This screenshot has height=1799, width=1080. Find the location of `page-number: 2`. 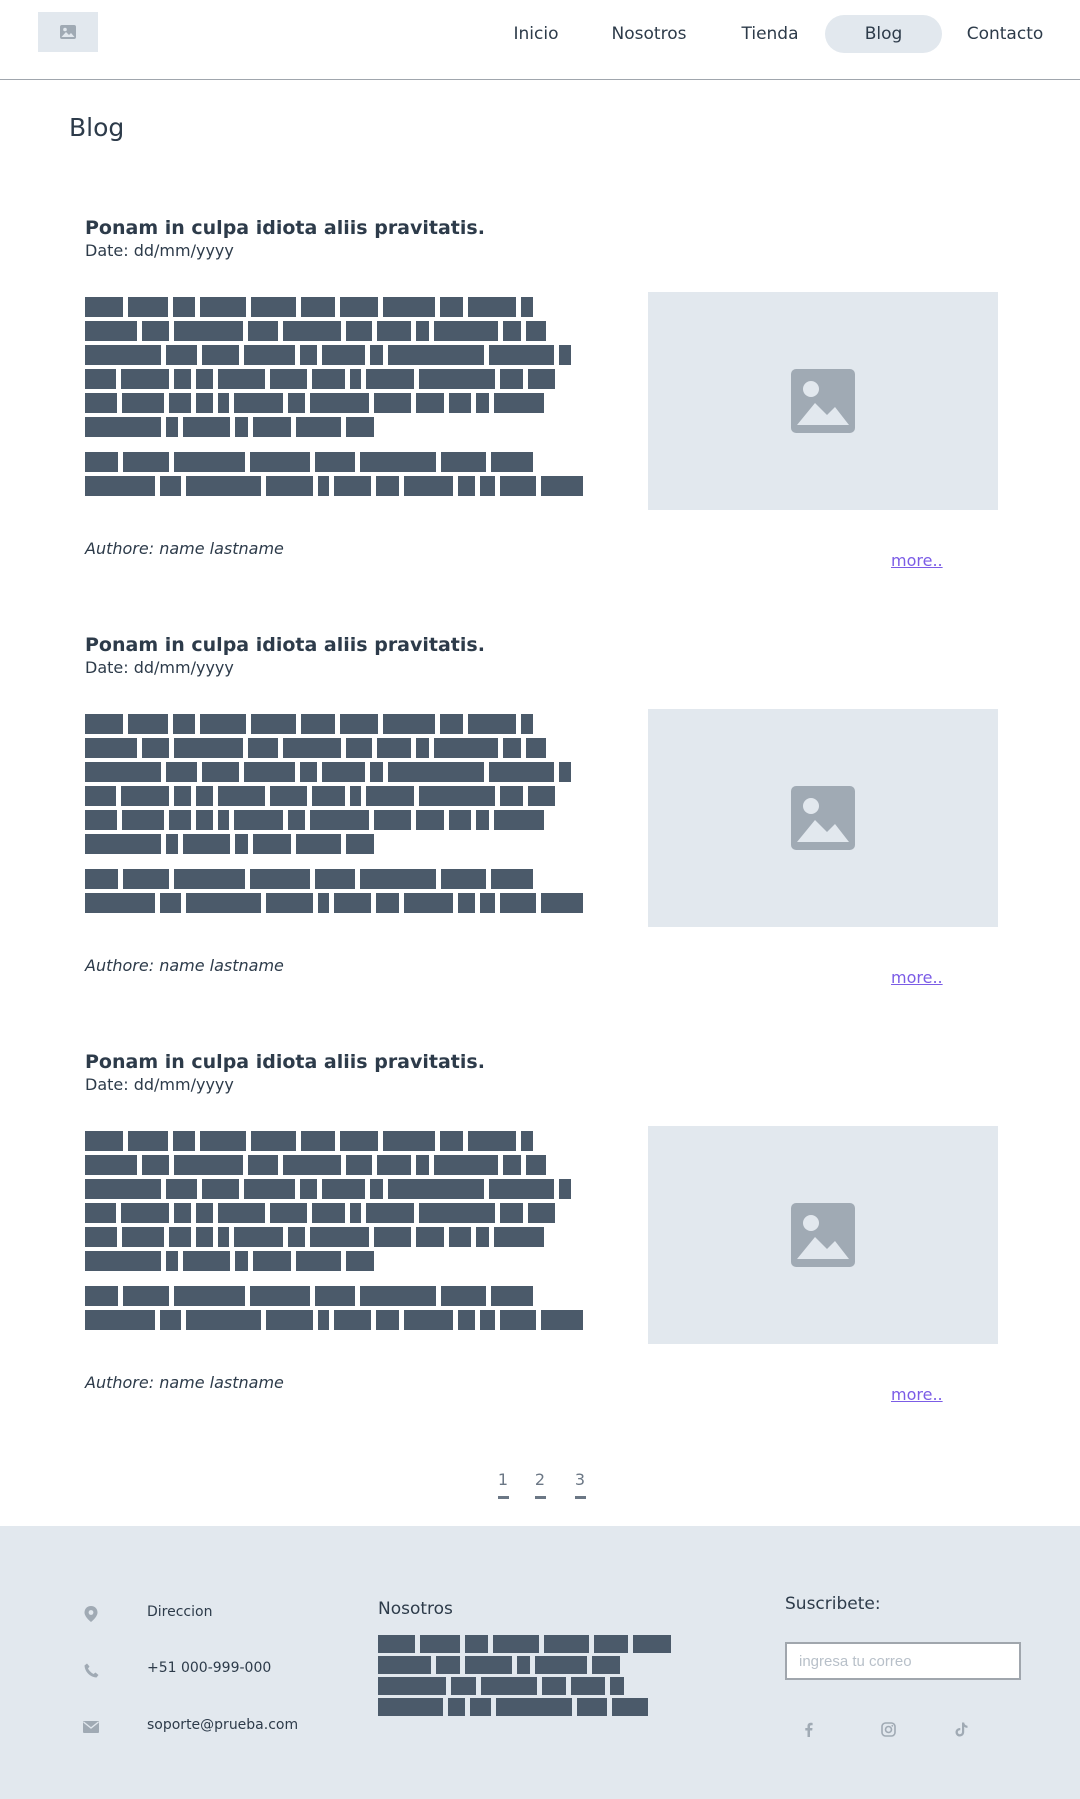

page-number: 2 is located at coordinates (540, 1479).